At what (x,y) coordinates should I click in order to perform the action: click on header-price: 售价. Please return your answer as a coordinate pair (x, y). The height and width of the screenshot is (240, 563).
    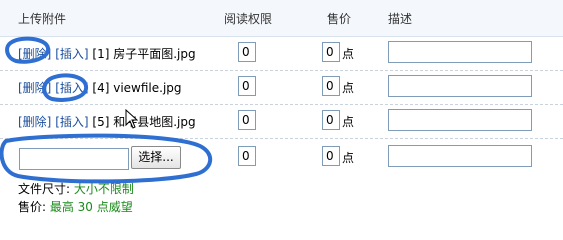
    Looking at the image, I should click on (339, 19).